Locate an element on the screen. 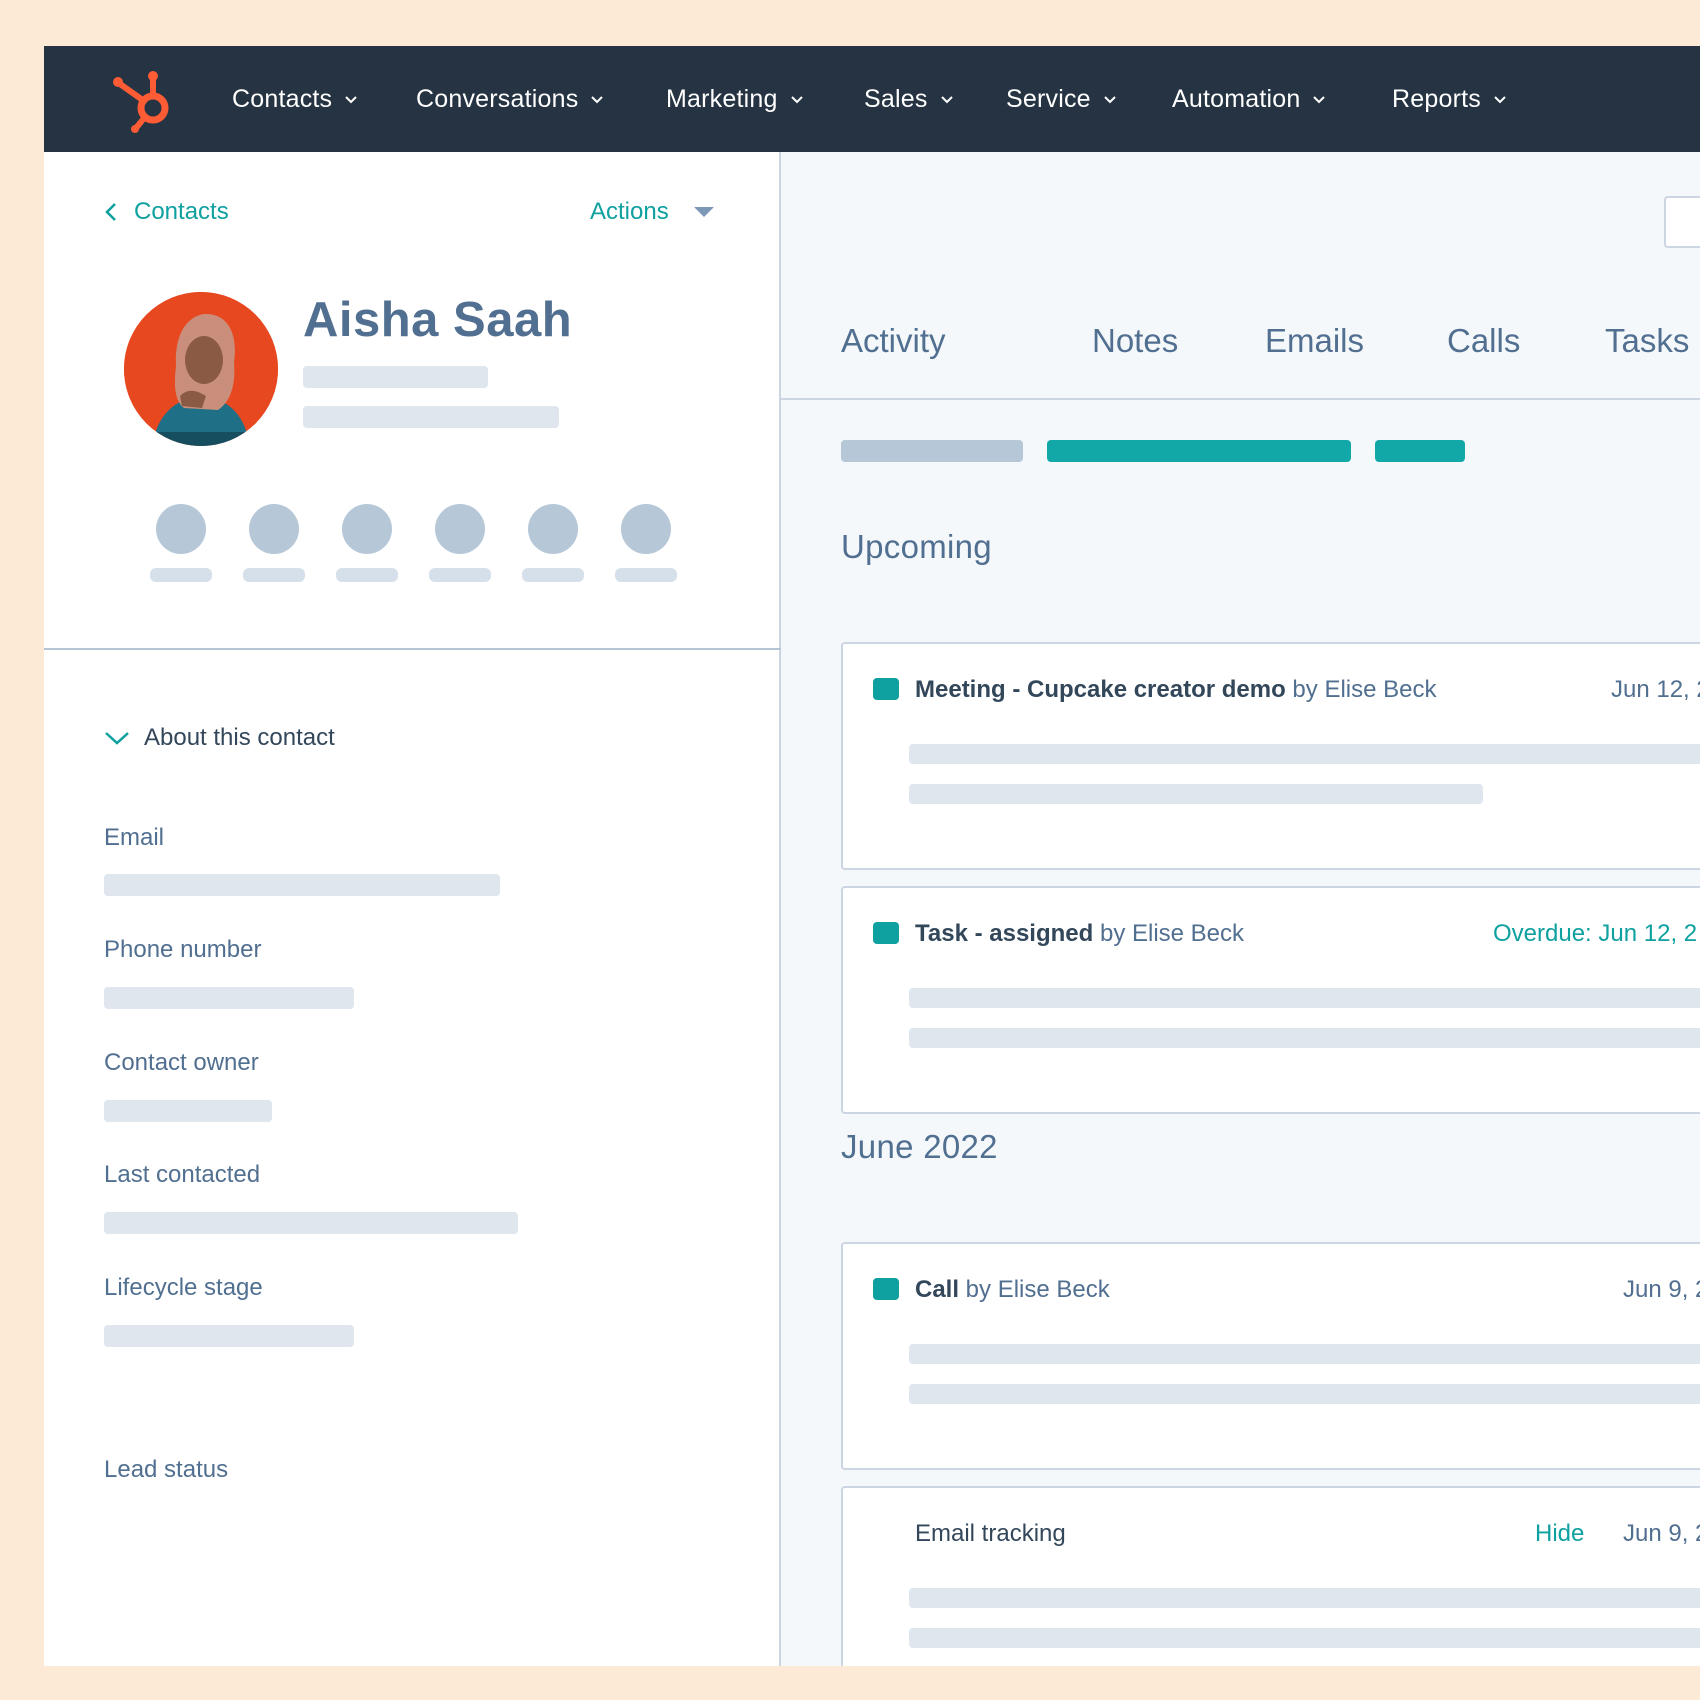  nav-marketing: Marketing is located at coordinates (735, 99).